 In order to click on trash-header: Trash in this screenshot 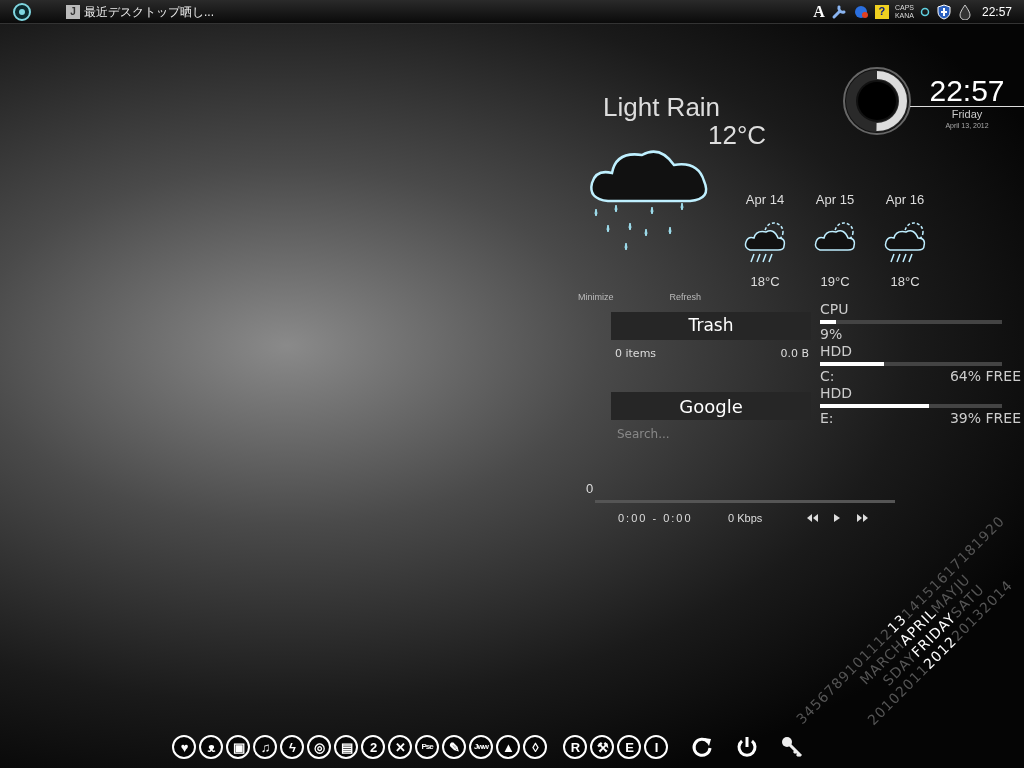, I will do `click(711, 326)`.